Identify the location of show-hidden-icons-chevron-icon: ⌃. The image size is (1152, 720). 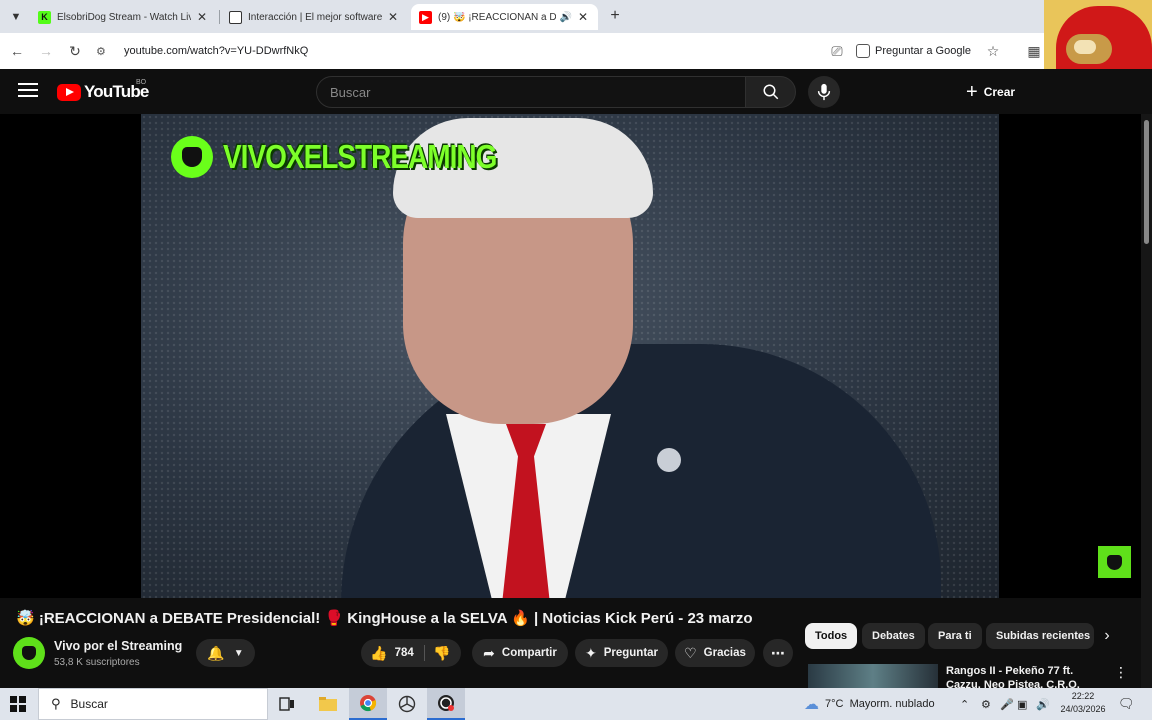
(964, 704).